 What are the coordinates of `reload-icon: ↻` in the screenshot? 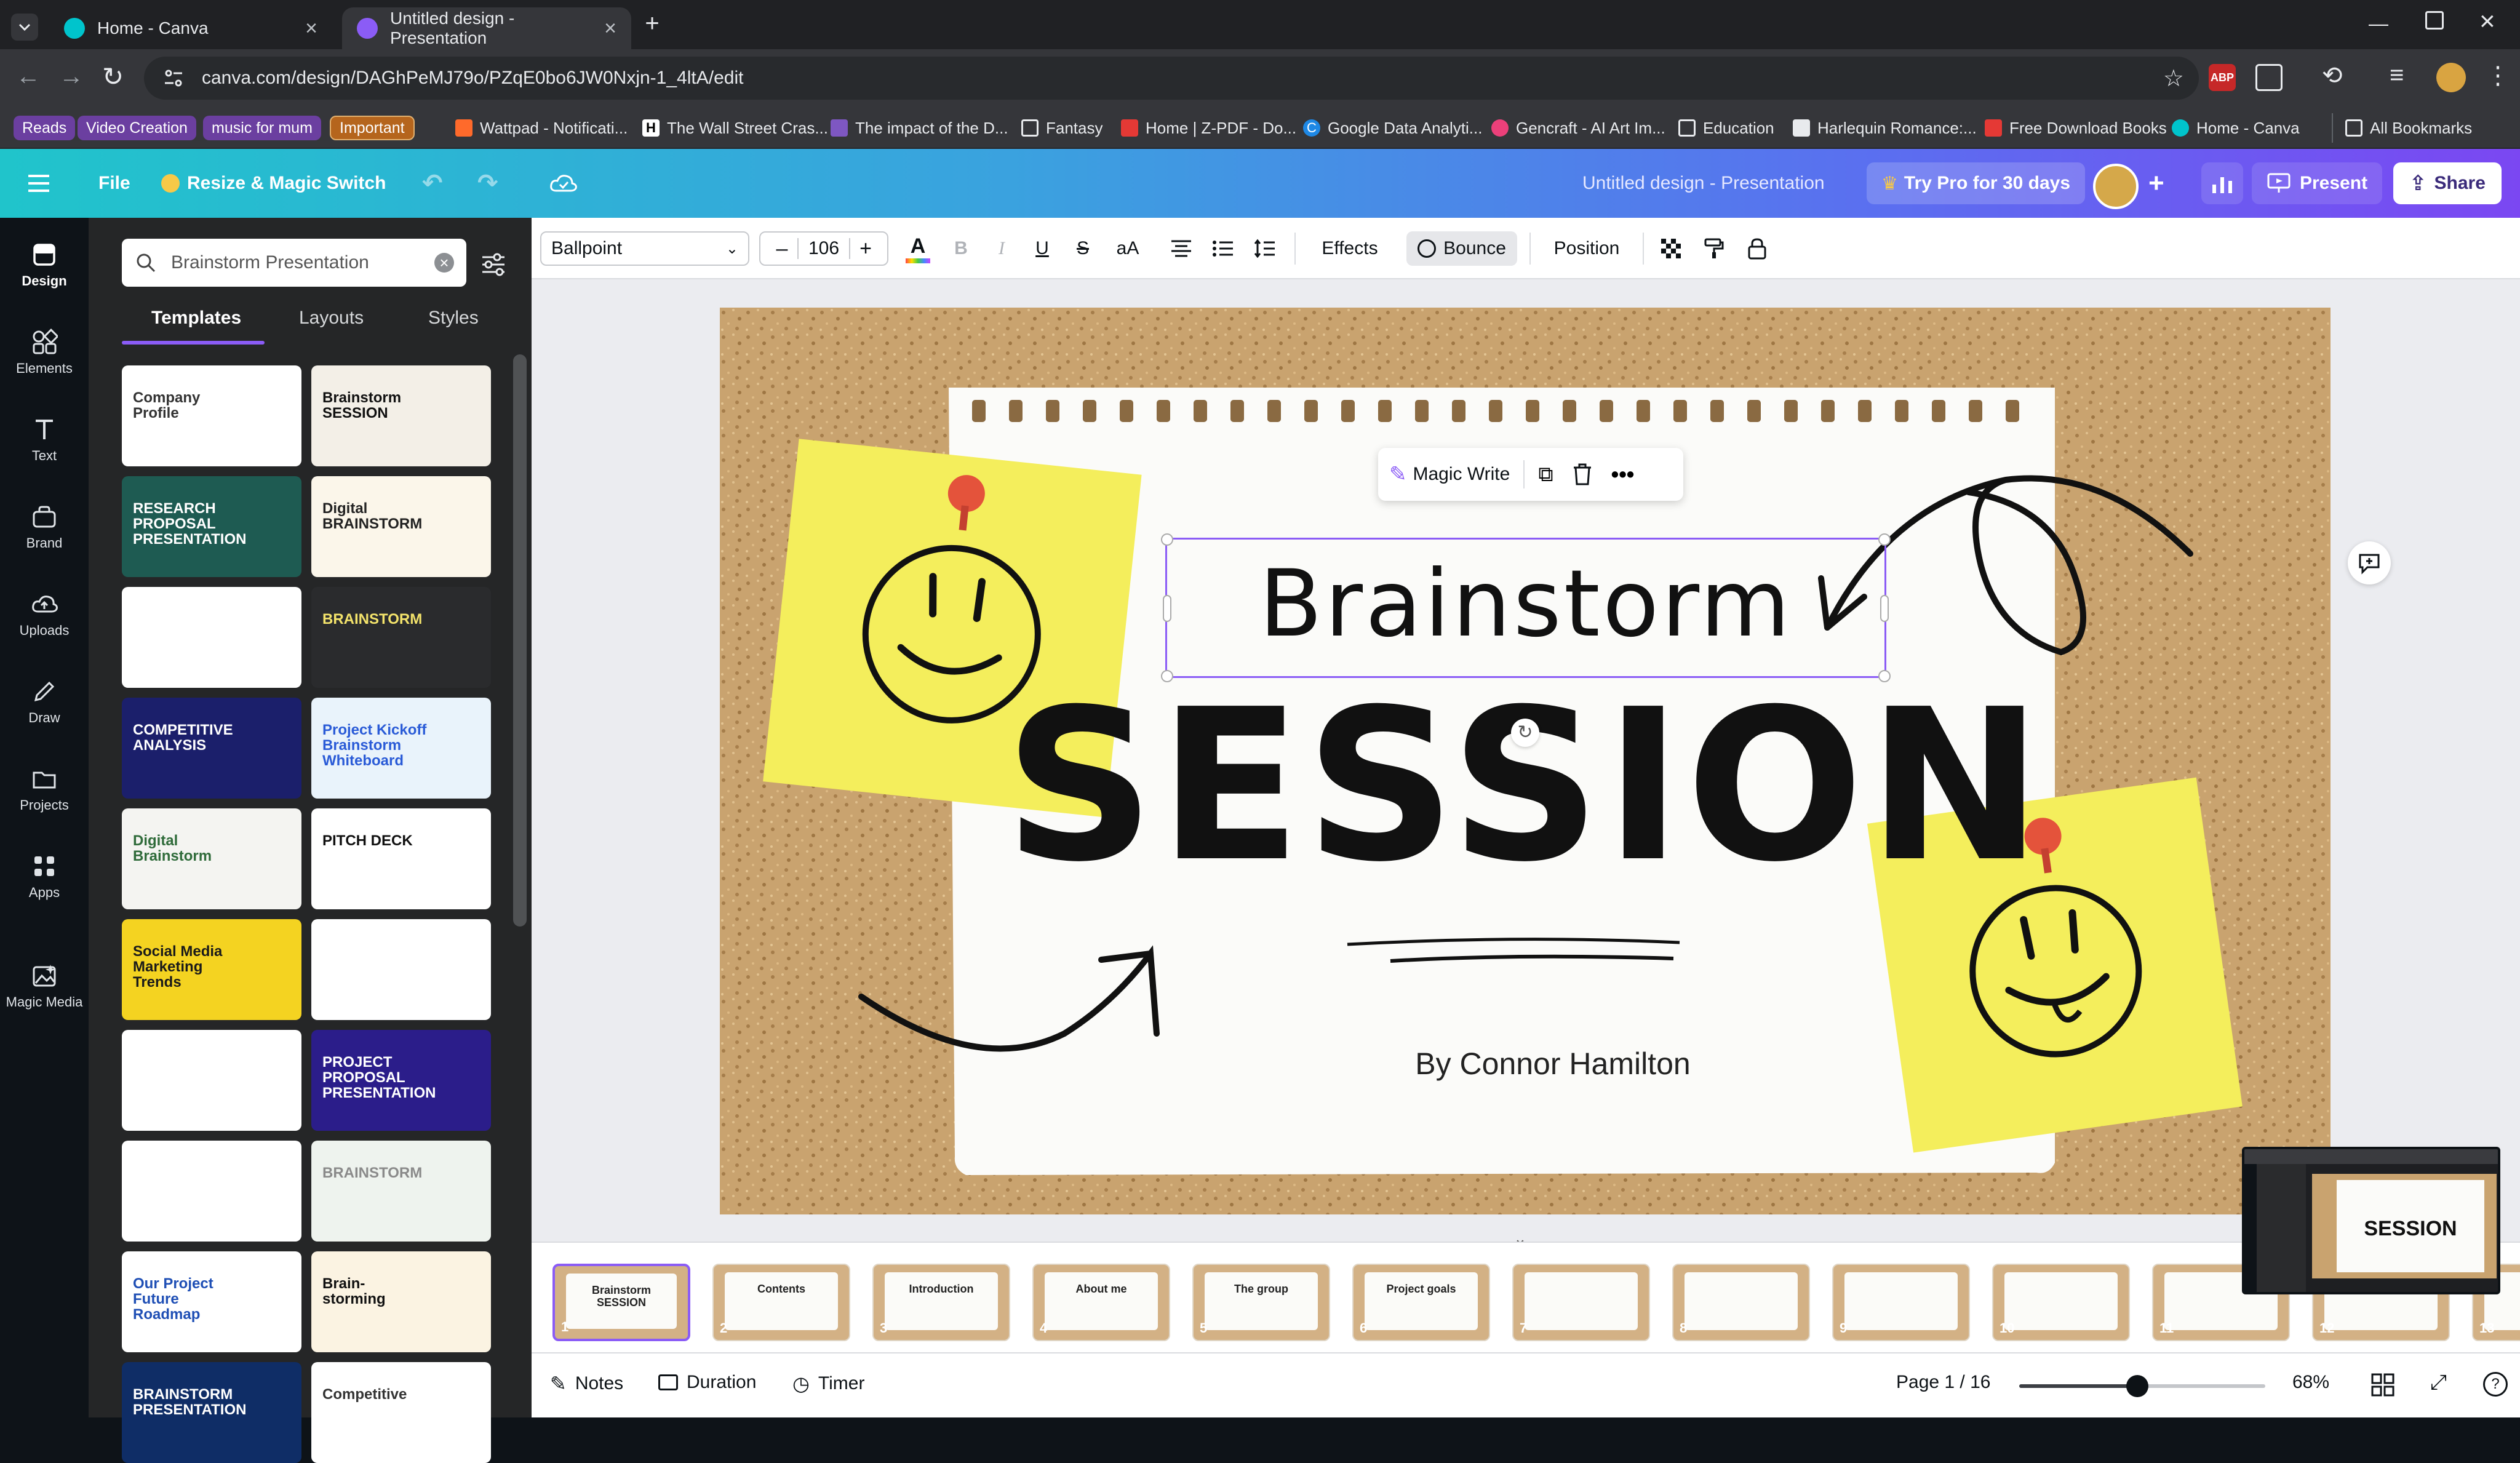 It's located at (113, 77).